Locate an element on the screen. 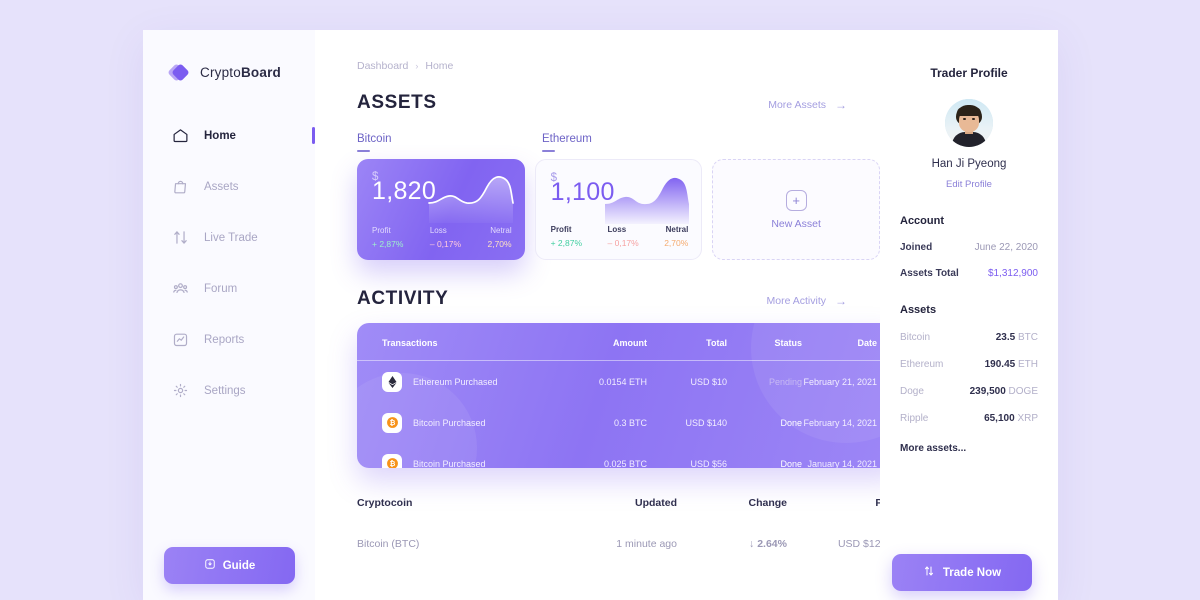 This screenshot has height=600, width=1200. brand-logo: CryptoBoard is located at coordinates (229, 72).